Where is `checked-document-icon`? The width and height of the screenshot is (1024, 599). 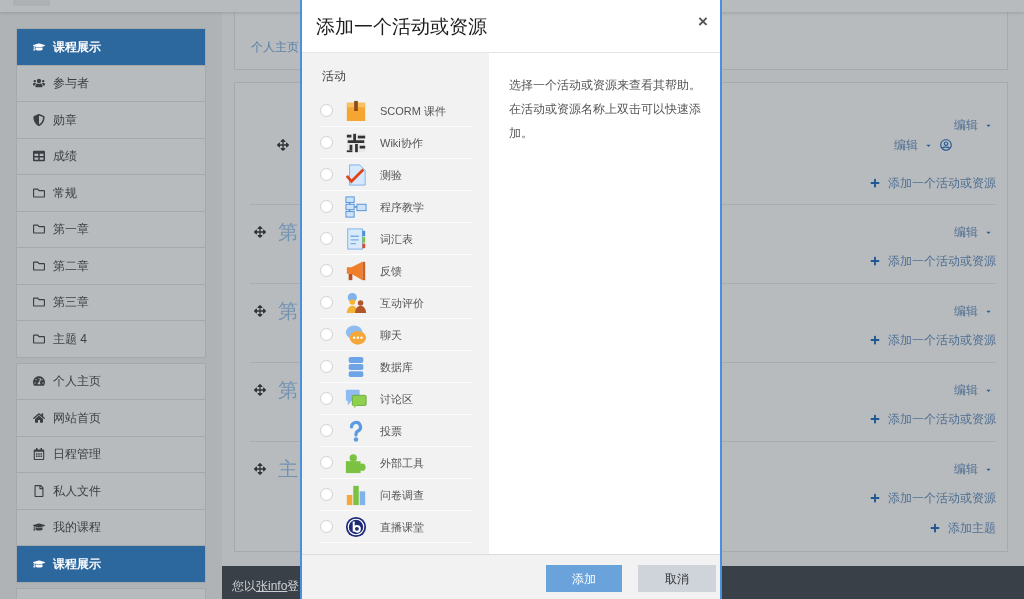
checked-document-icon is located at coordinates (356, 174).